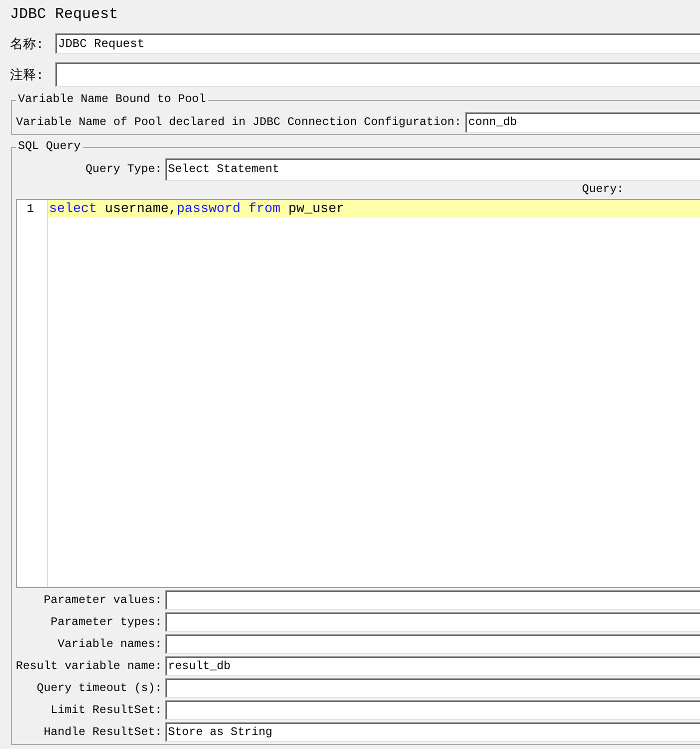 Image resolution: width=700 pixels, height=749 pixels. What do you see at coordinates (377, 74) in the screenshot?
I see `comment-field` at bounding box center [377, 74].